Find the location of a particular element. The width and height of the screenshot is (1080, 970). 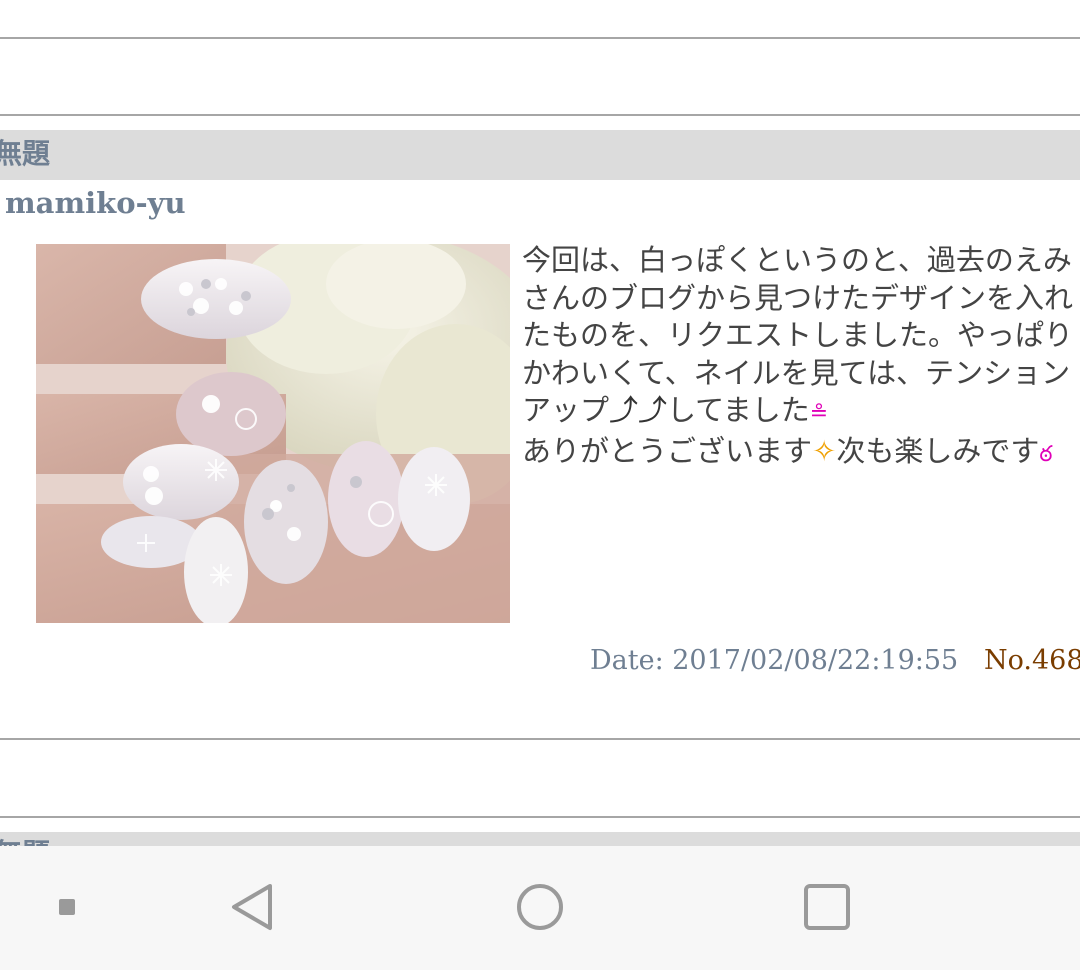

home-button is located at coordinates (540, 908).